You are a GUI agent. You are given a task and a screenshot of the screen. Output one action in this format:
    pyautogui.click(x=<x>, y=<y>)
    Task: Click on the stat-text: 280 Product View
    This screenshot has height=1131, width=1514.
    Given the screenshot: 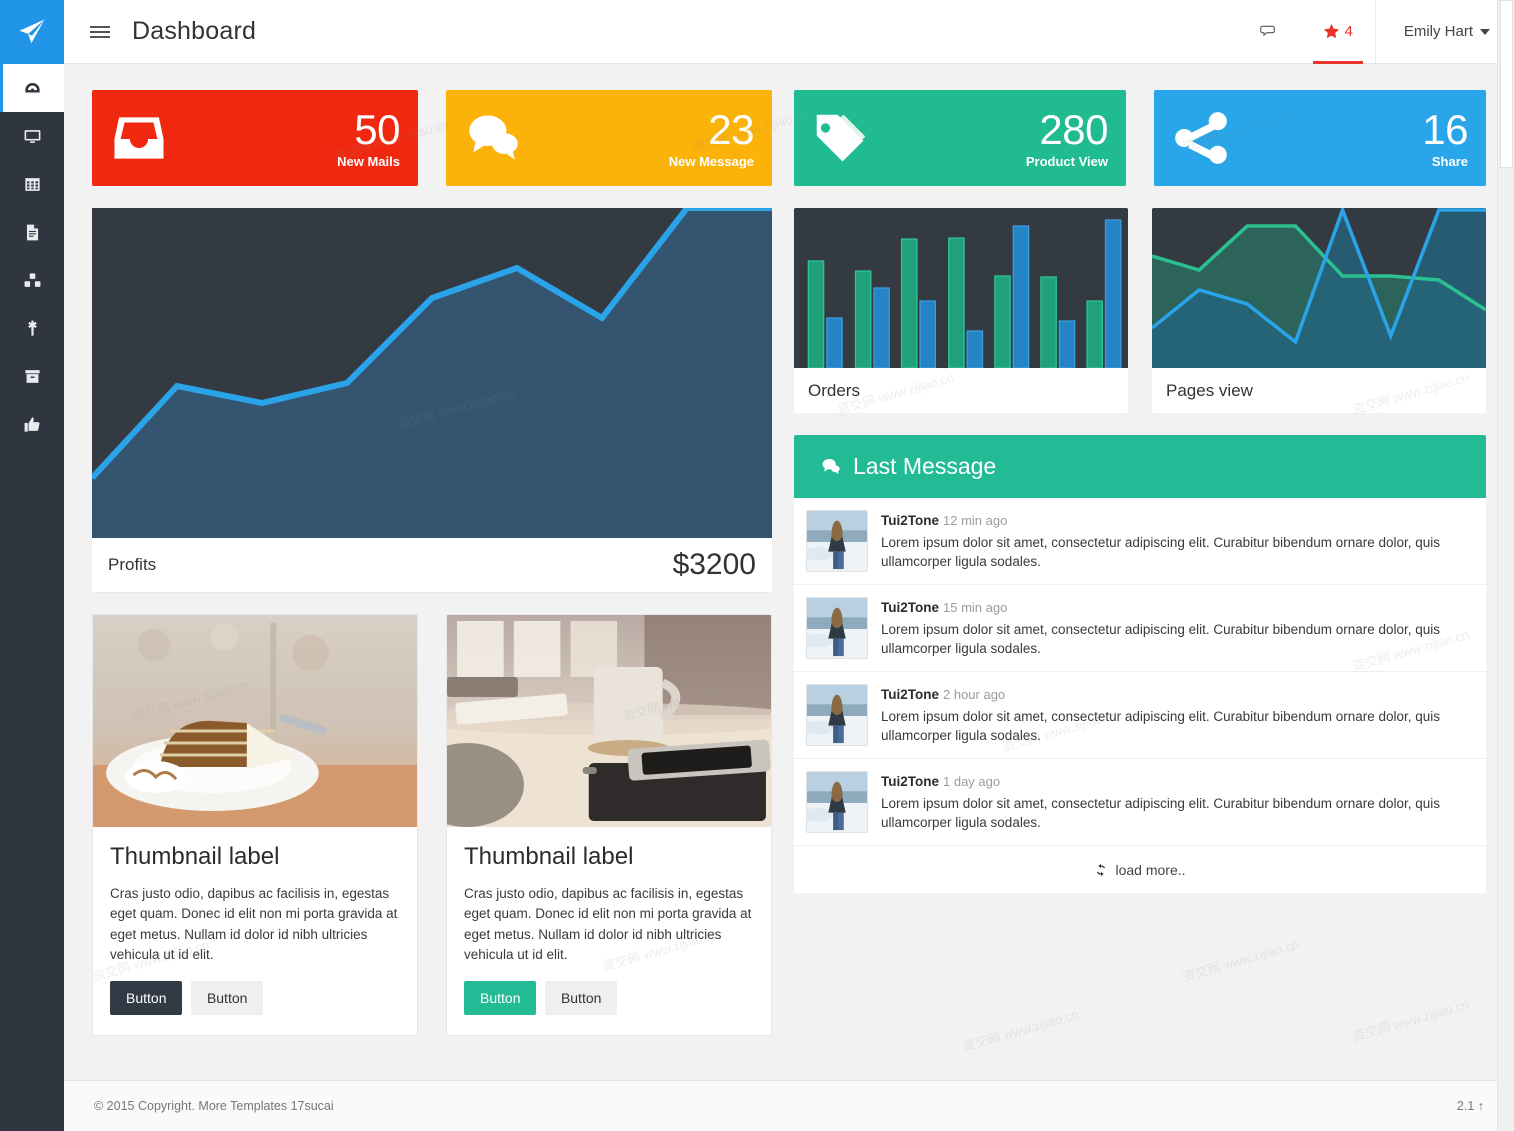 What is the action you would take?
    pyautogui.click(x=1067, y=136)
    